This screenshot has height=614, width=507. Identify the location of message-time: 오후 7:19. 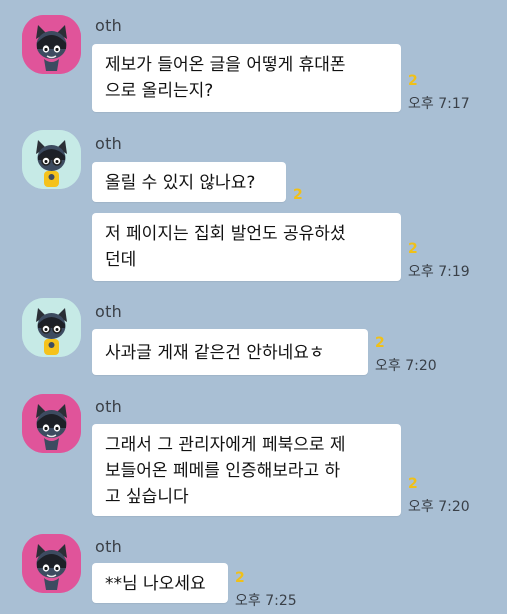
(439, 272).